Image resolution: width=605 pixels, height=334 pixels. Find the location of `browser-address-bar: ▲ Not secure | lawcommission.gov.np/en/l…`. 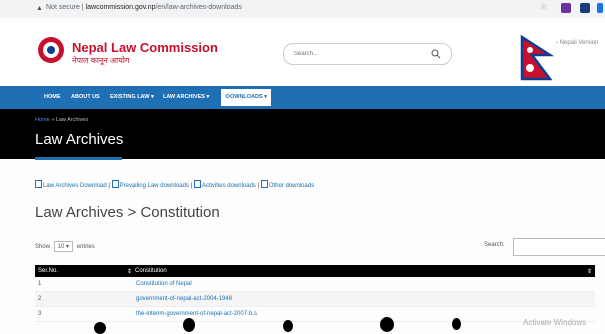

browser-address-bar: ▲ Not secure | lawcommission.gov.np/en/l… is located at coordinates (302, 9).